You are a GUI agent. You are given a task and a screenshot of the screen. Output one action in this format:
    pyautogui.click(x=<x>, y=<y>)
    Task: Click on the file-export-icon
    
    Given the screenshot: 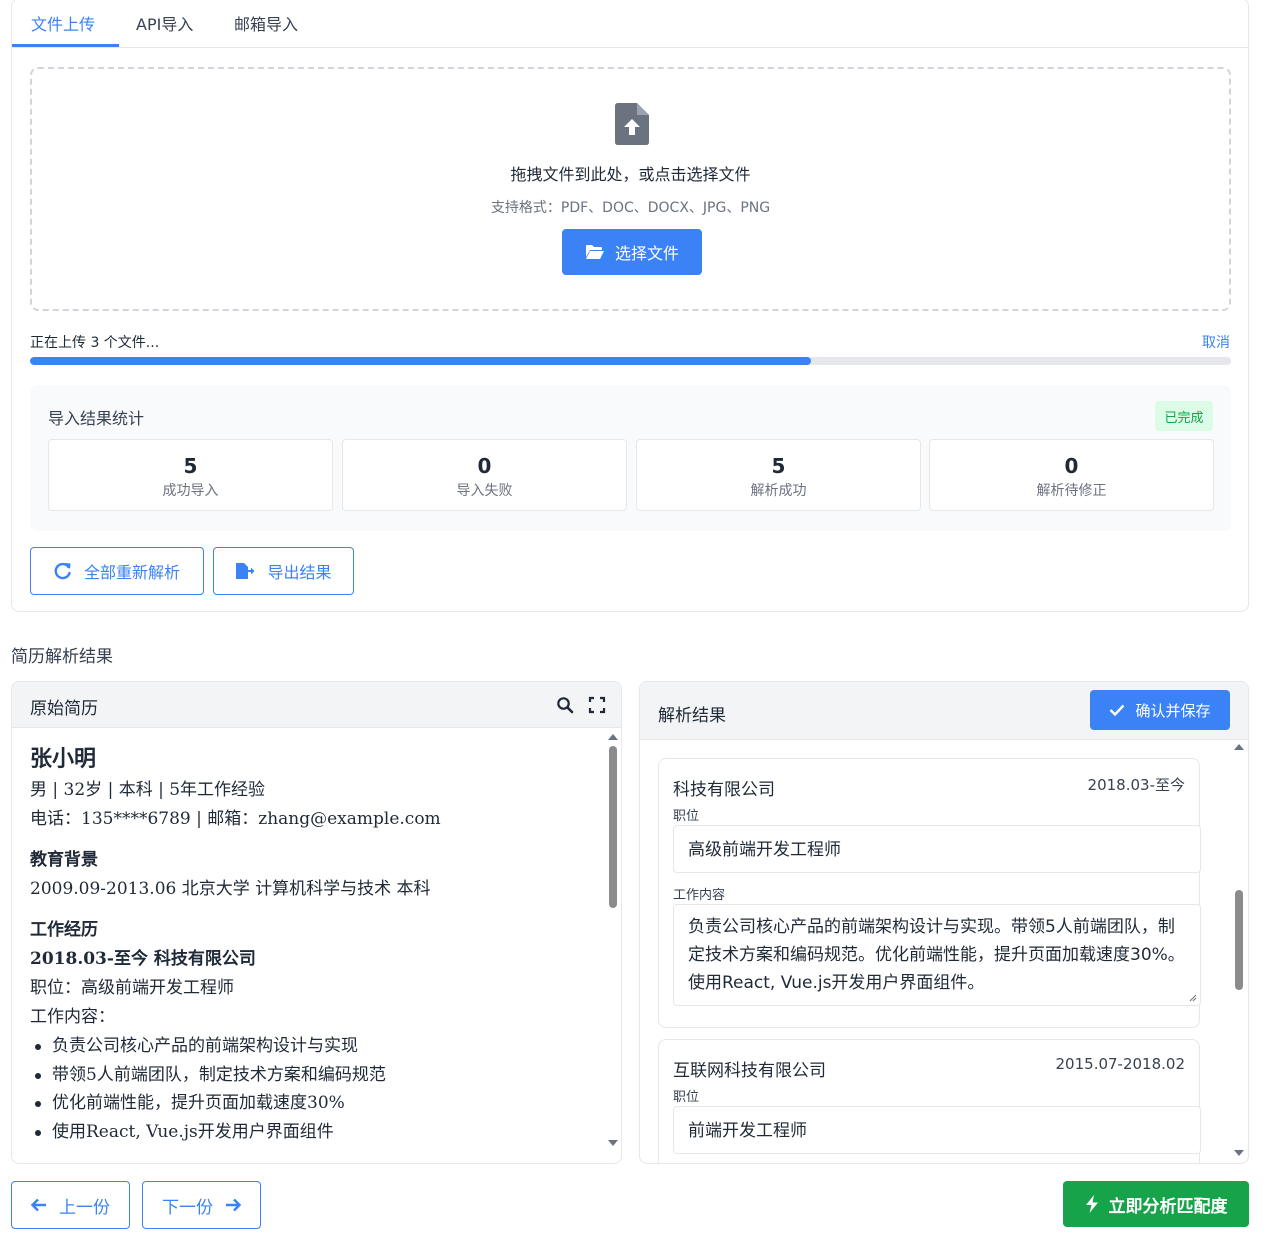 What is the action you would take?
    pyautogui.click(x=245, y=571)
    